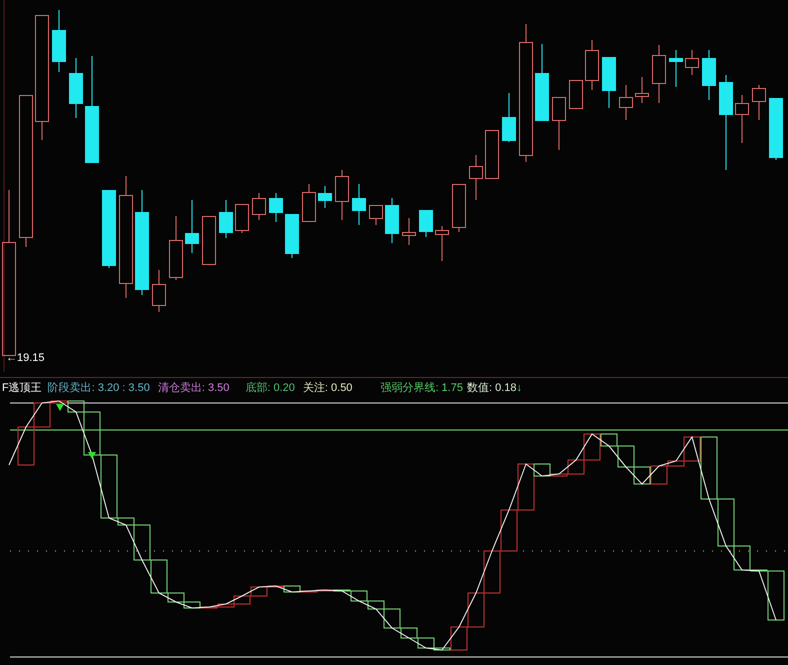 This screenshot has width=788, height=665. What do you see at coordinates (22, 388) in the screenshot?
I see `indicator-name: F逃顶王` at bounding box center [22, 388].